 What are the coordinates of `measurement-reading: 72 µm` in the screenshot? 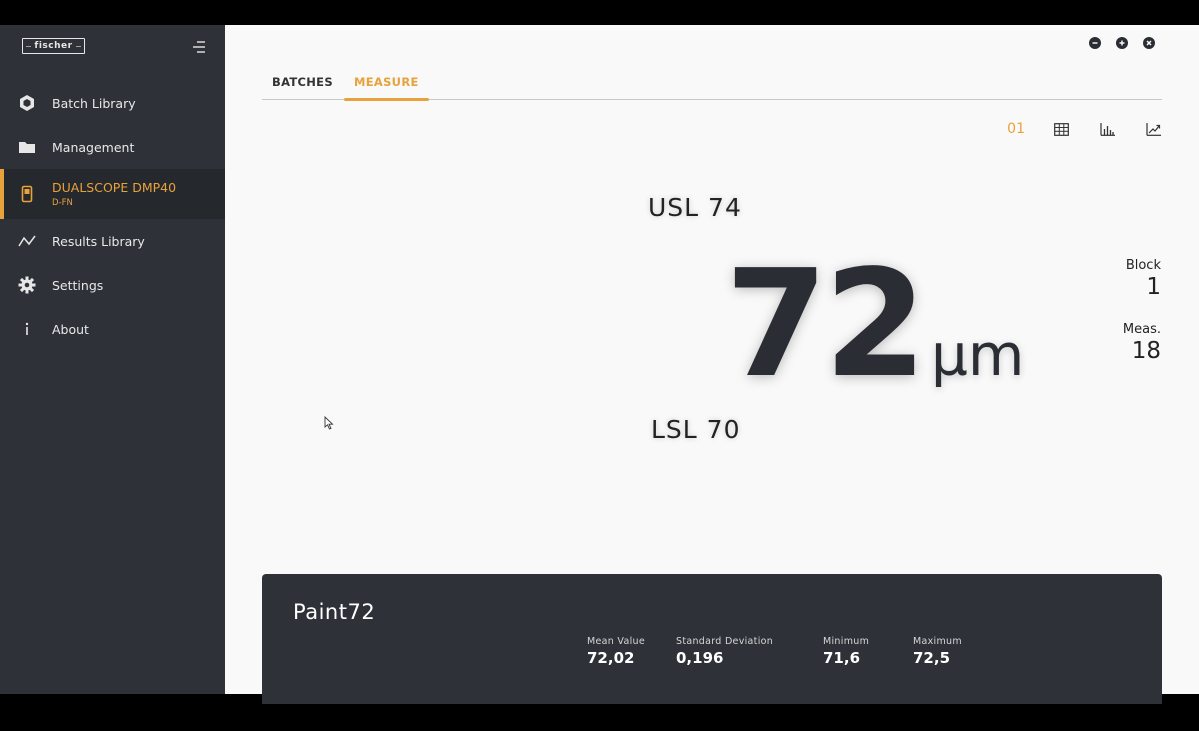 It's located at (874, 324).